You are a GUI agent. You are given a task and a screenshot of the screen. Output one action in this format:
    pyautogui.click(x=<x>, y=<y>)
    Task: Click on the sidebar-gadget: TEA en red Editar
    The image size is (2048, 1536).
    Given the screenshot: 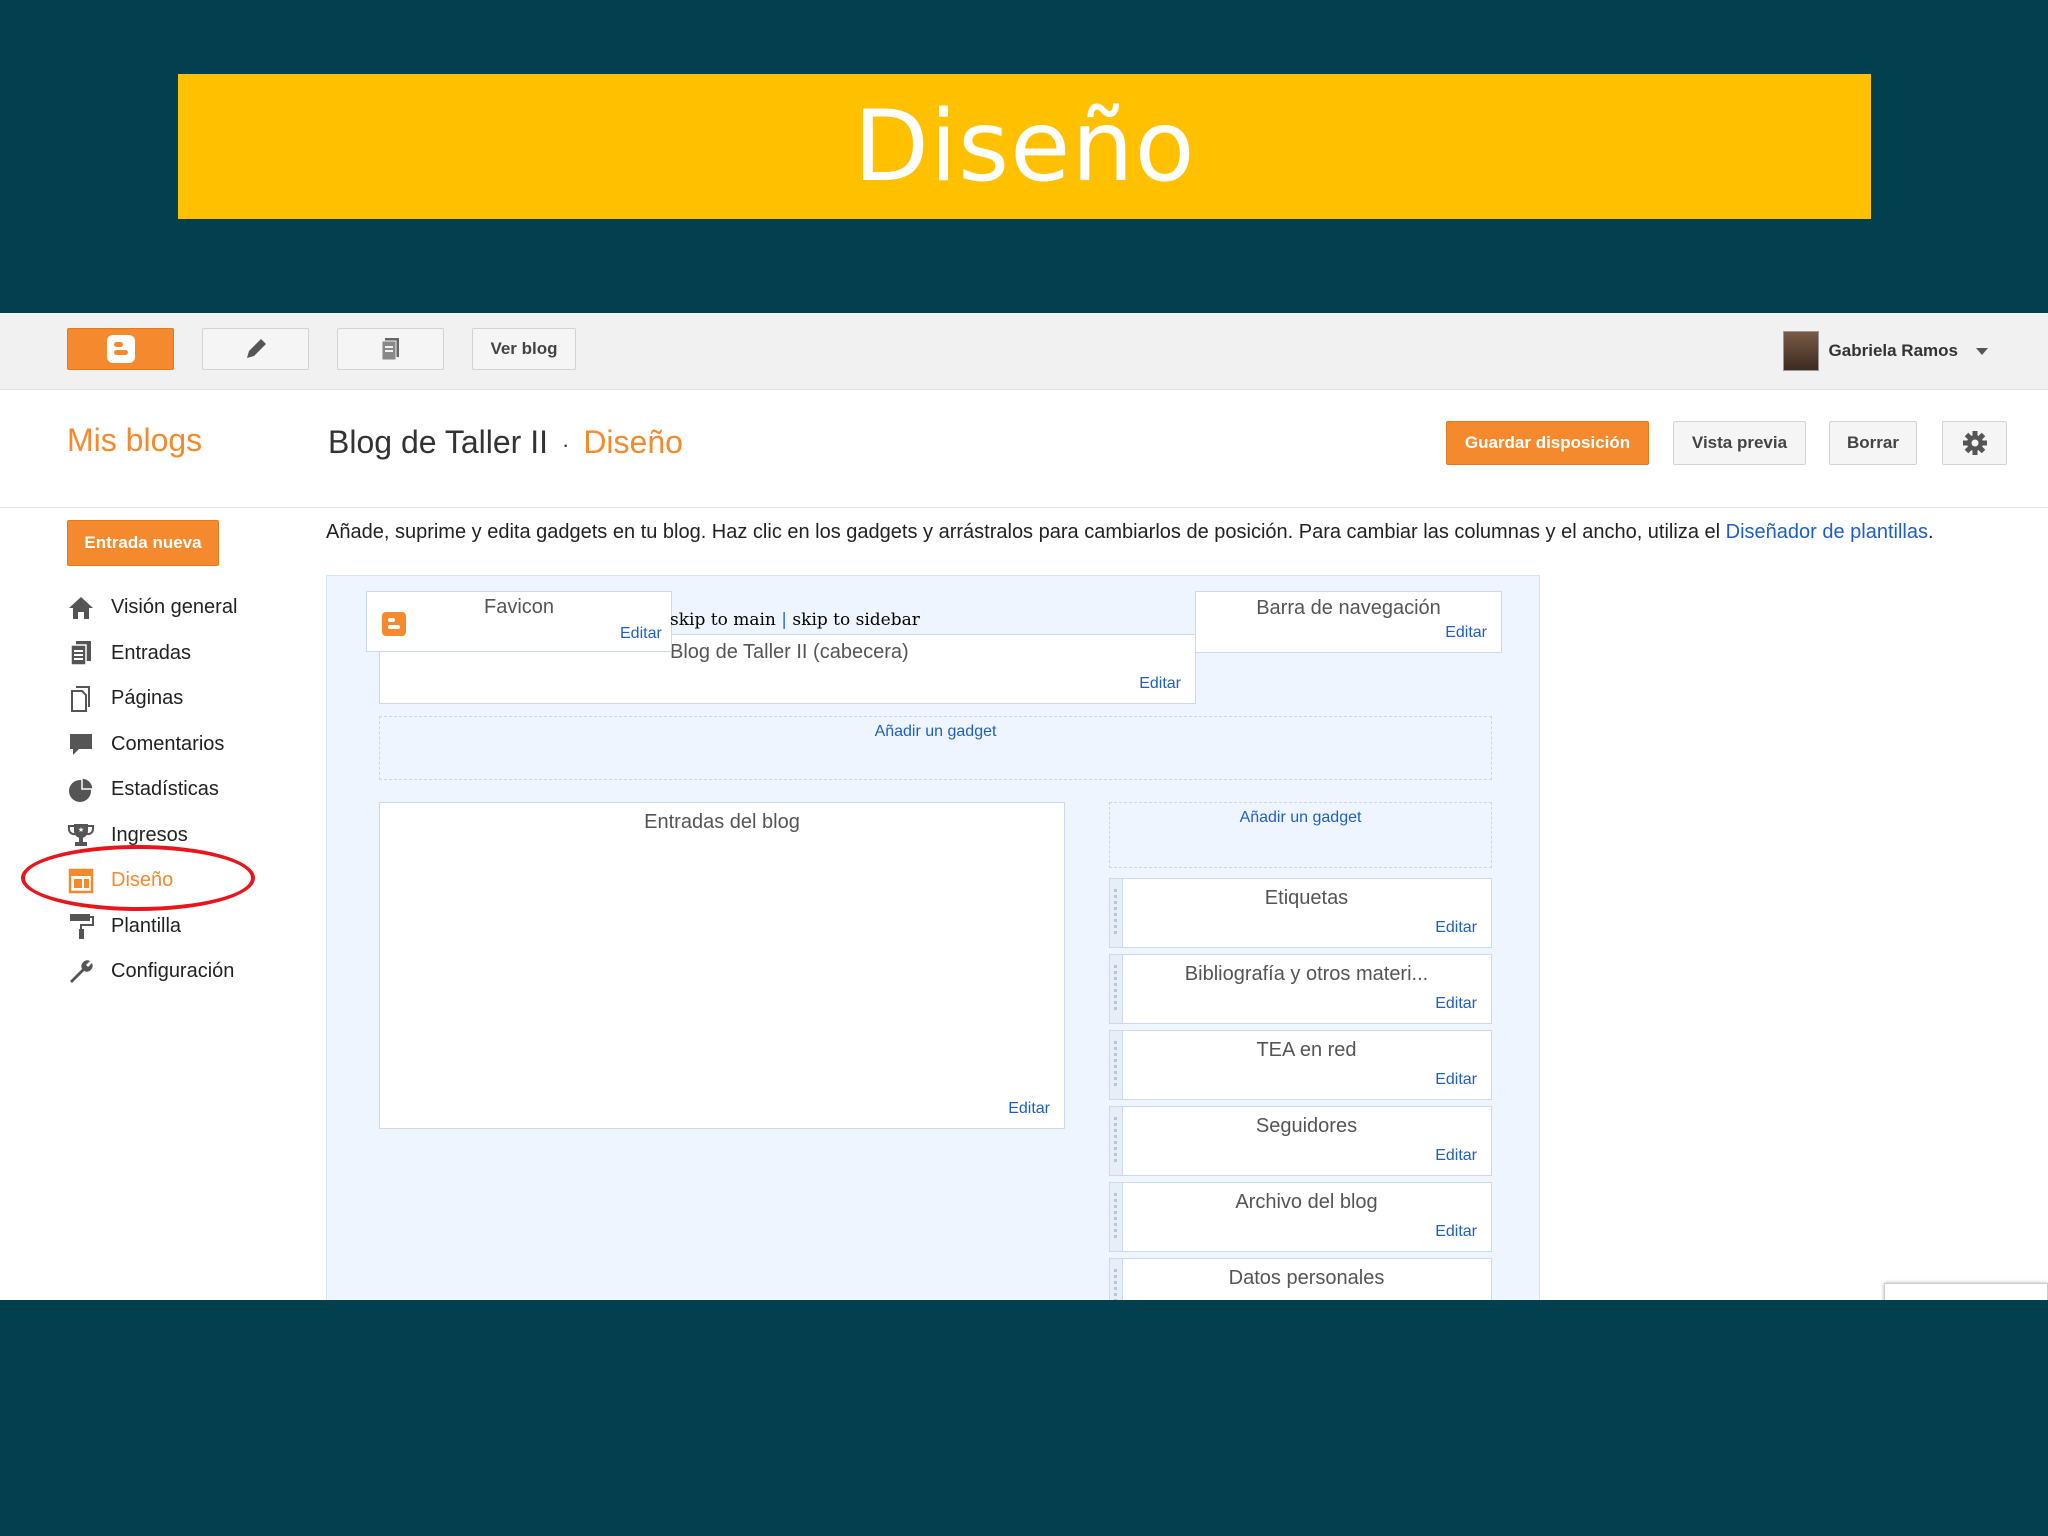 What is the action you would take?
    pyautogui.click(x=1300, y=1065)
    